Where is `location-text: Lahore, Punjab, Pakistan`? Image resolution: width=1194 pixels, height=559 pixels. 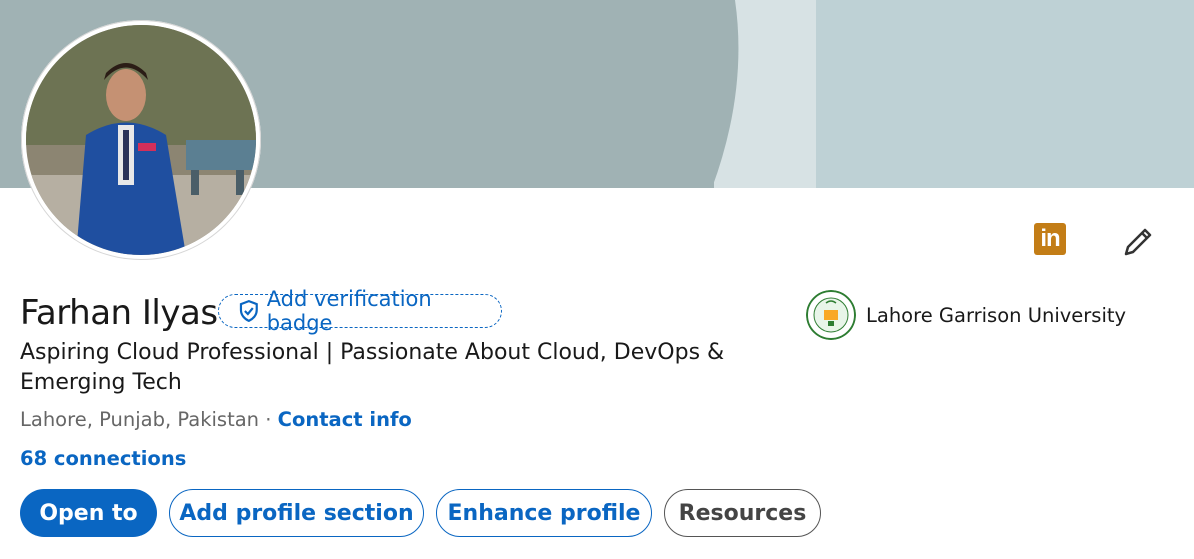 location-text: Lahore, Punjab, Pakistan is located at coordinates (140, 419).